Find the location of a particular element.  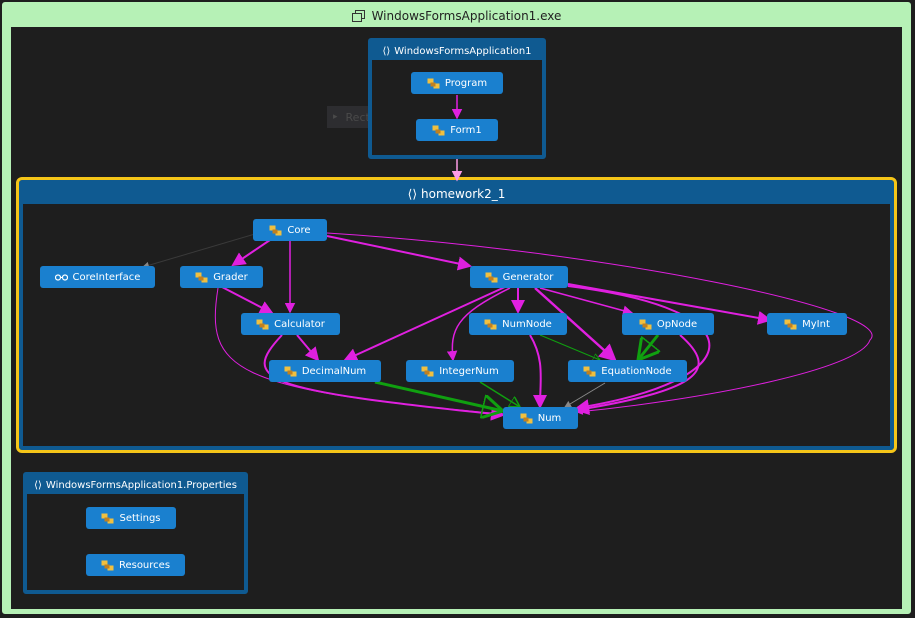

node-equationnode: EquationNode is located at coordinates (627, 371).